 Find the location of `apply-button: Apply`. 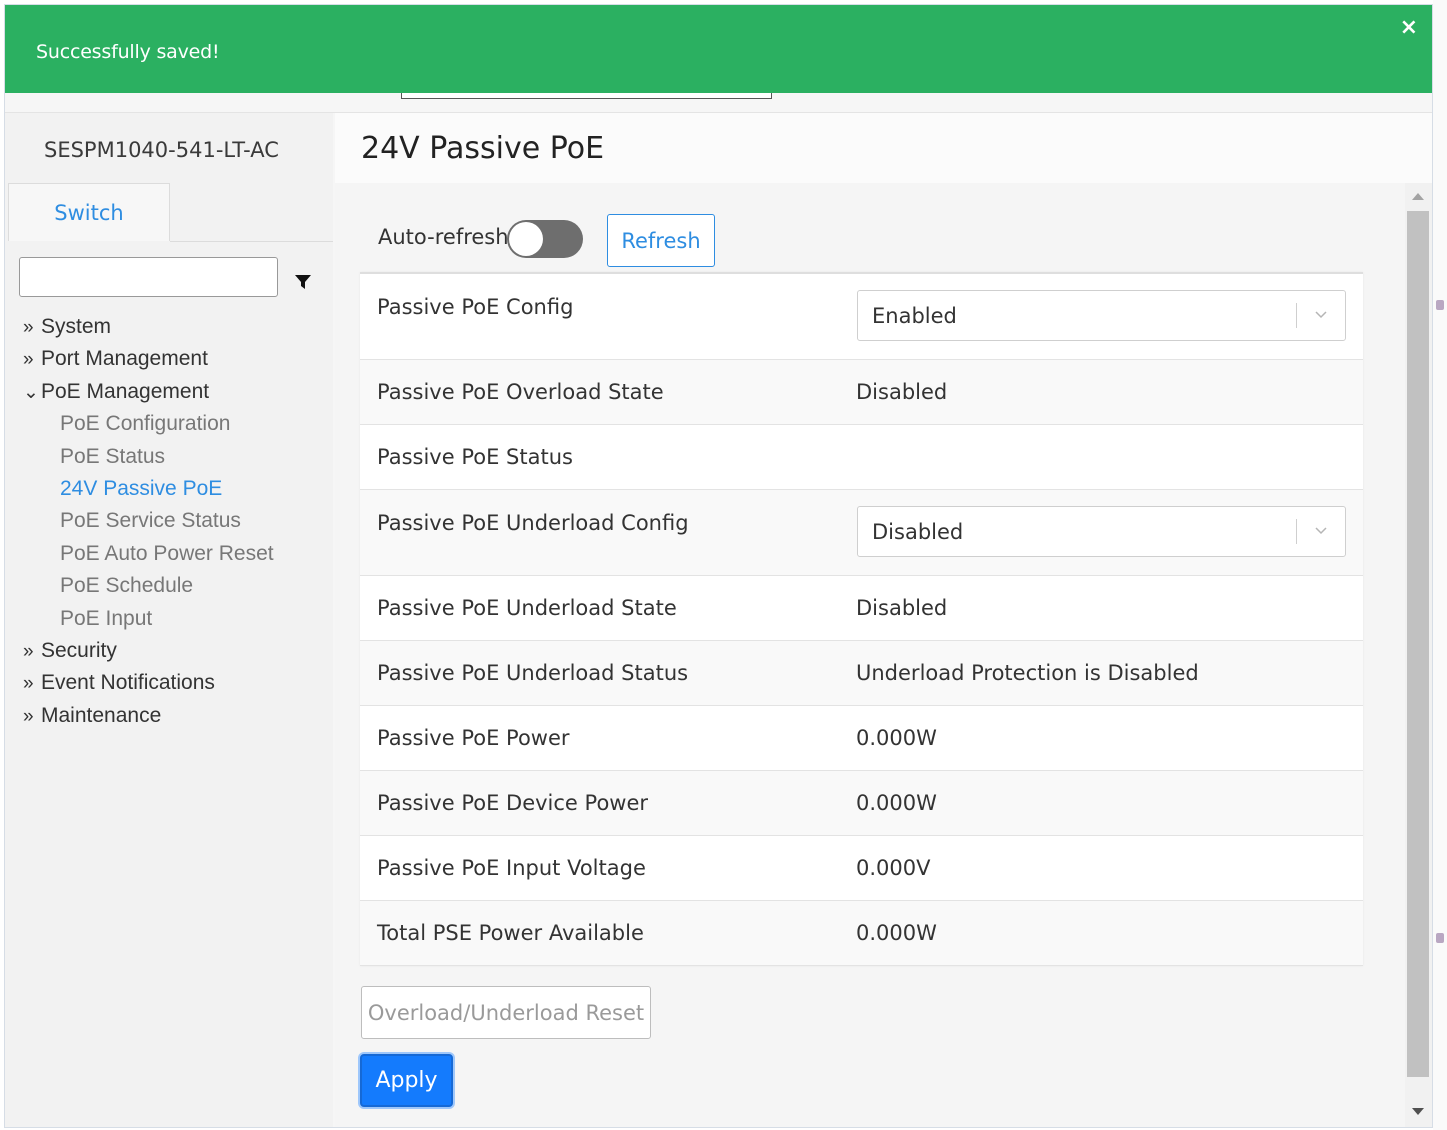

apply-button: Apply is located at coordinates (406, 1080).